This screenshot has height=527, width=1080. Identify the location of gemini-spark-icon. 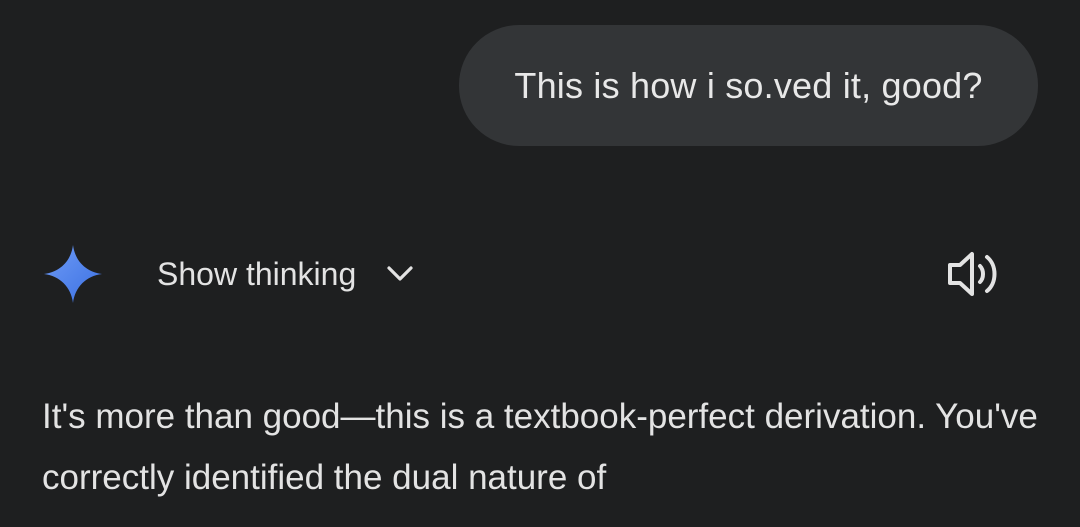
(73, 274).